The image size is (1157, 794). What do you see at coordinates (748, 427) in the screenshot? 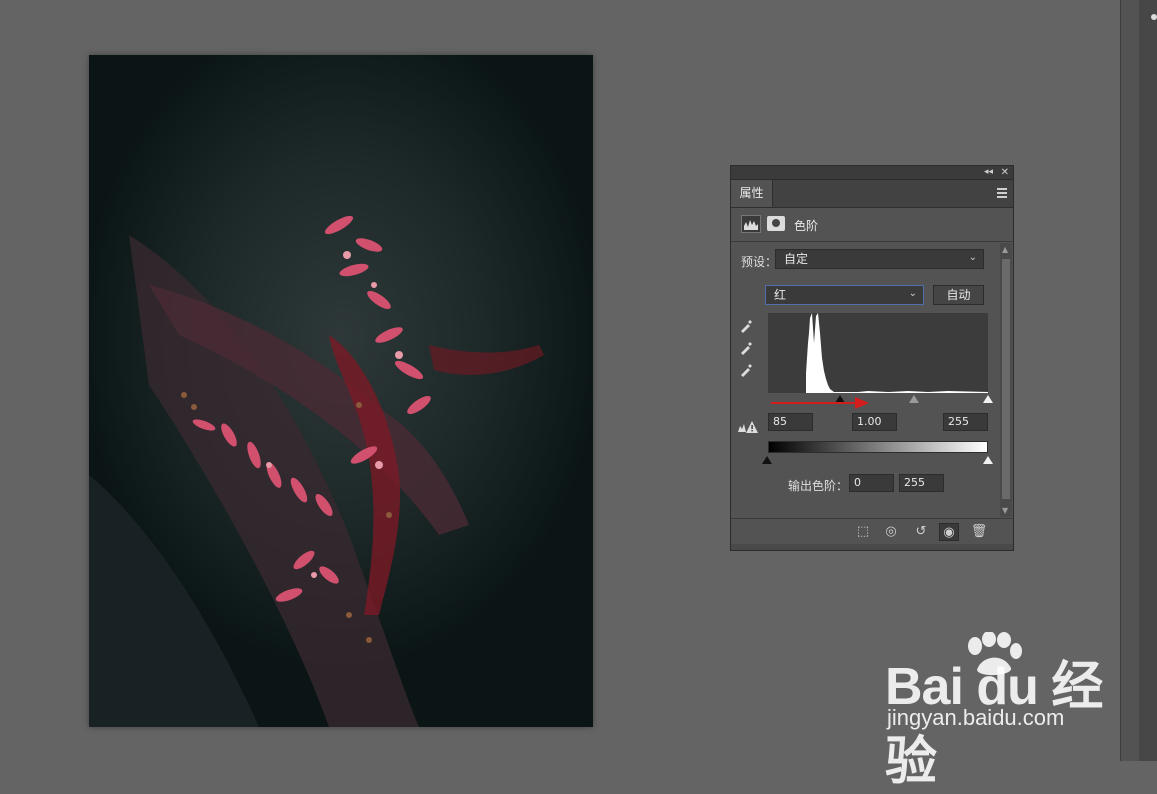
I see `warning-icon` at bounding box center [748, 427].